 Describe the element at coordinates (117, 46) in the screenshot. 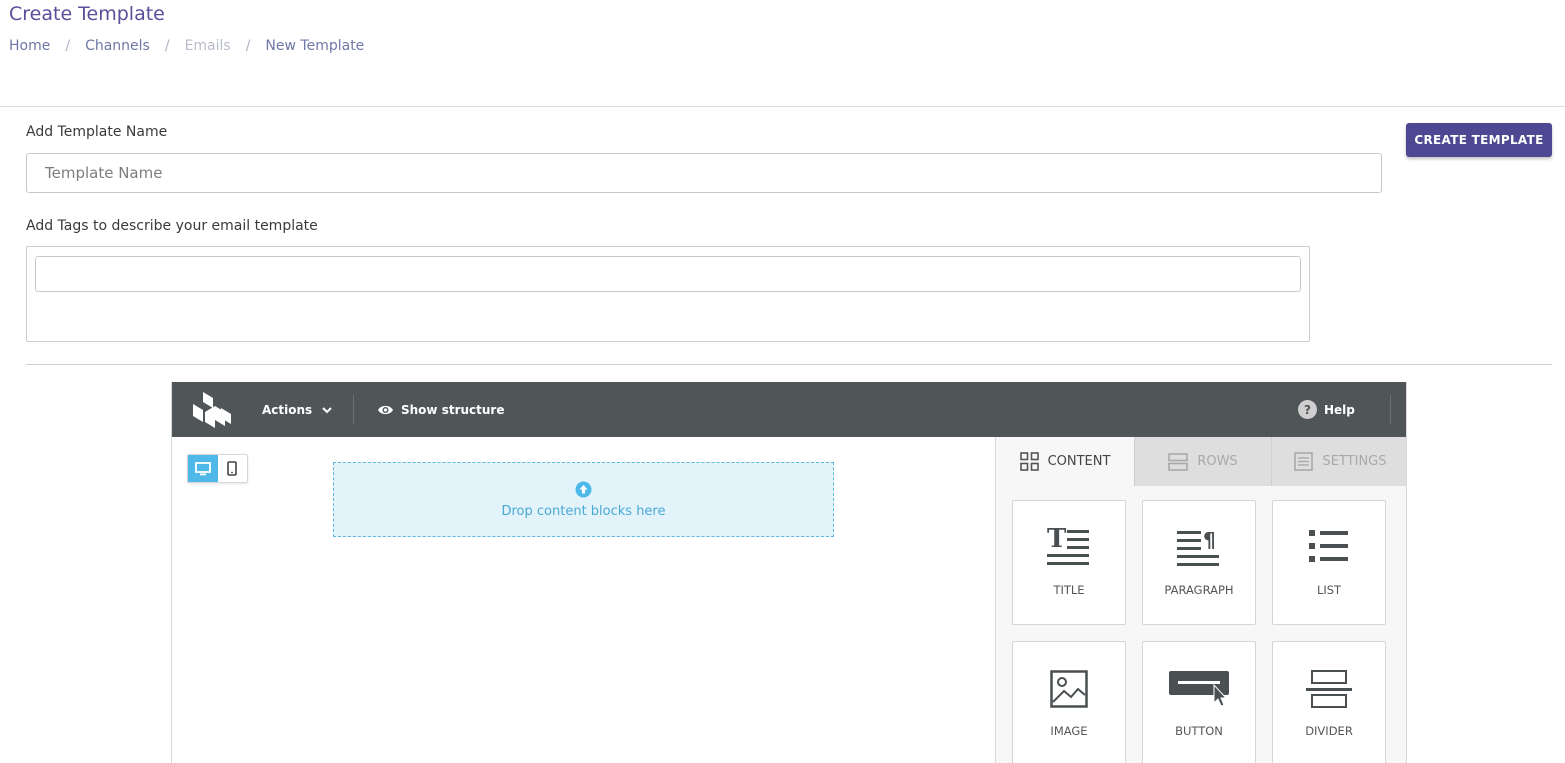

I see `breadcrumb-channels: Channels` at that location.